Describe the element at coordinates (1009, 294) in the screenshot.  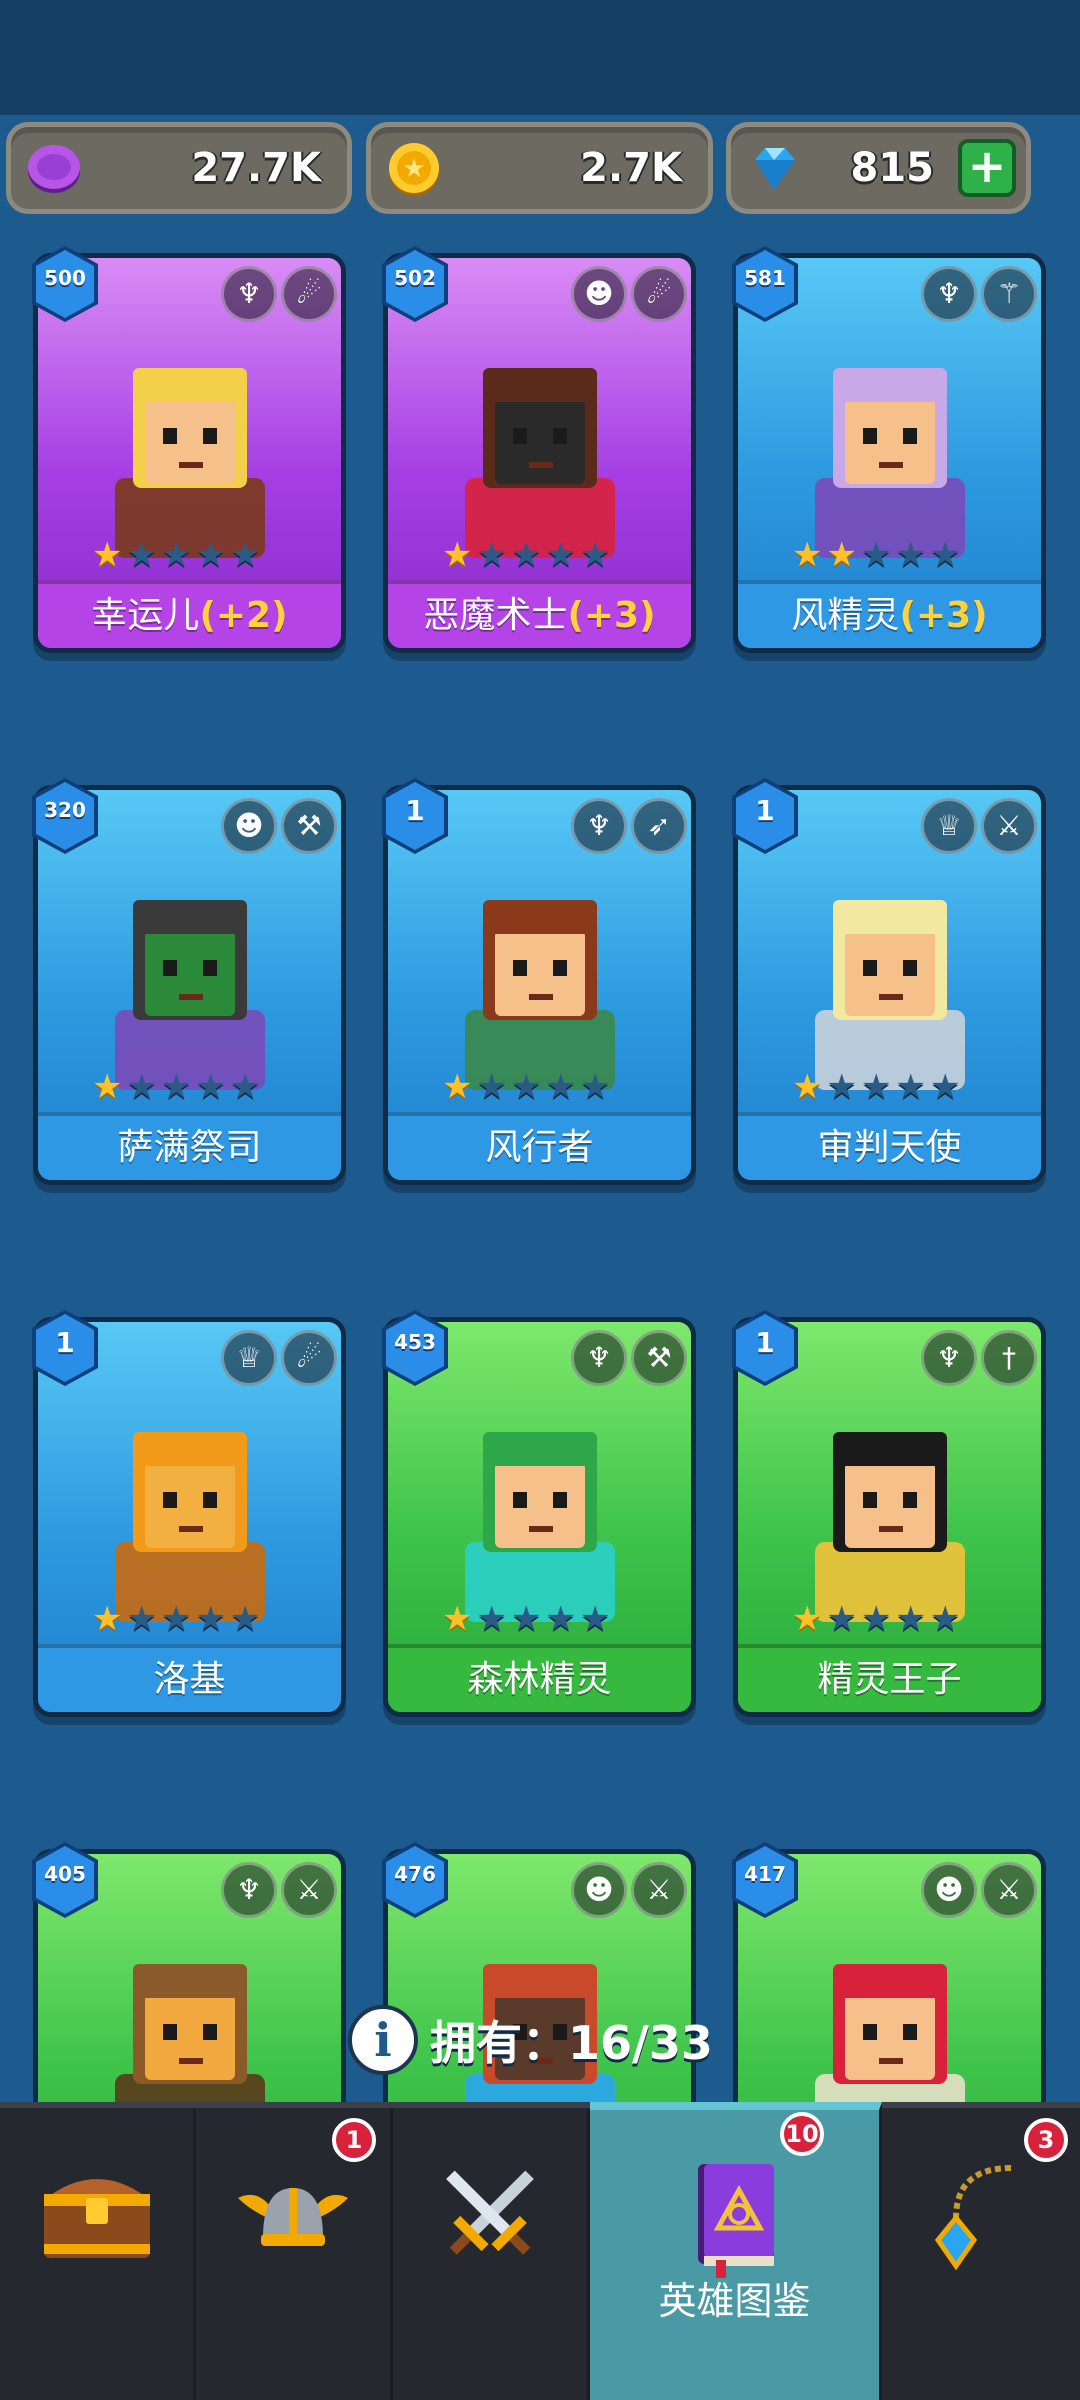
I see `staff-role-icon: ⚚` at that location.